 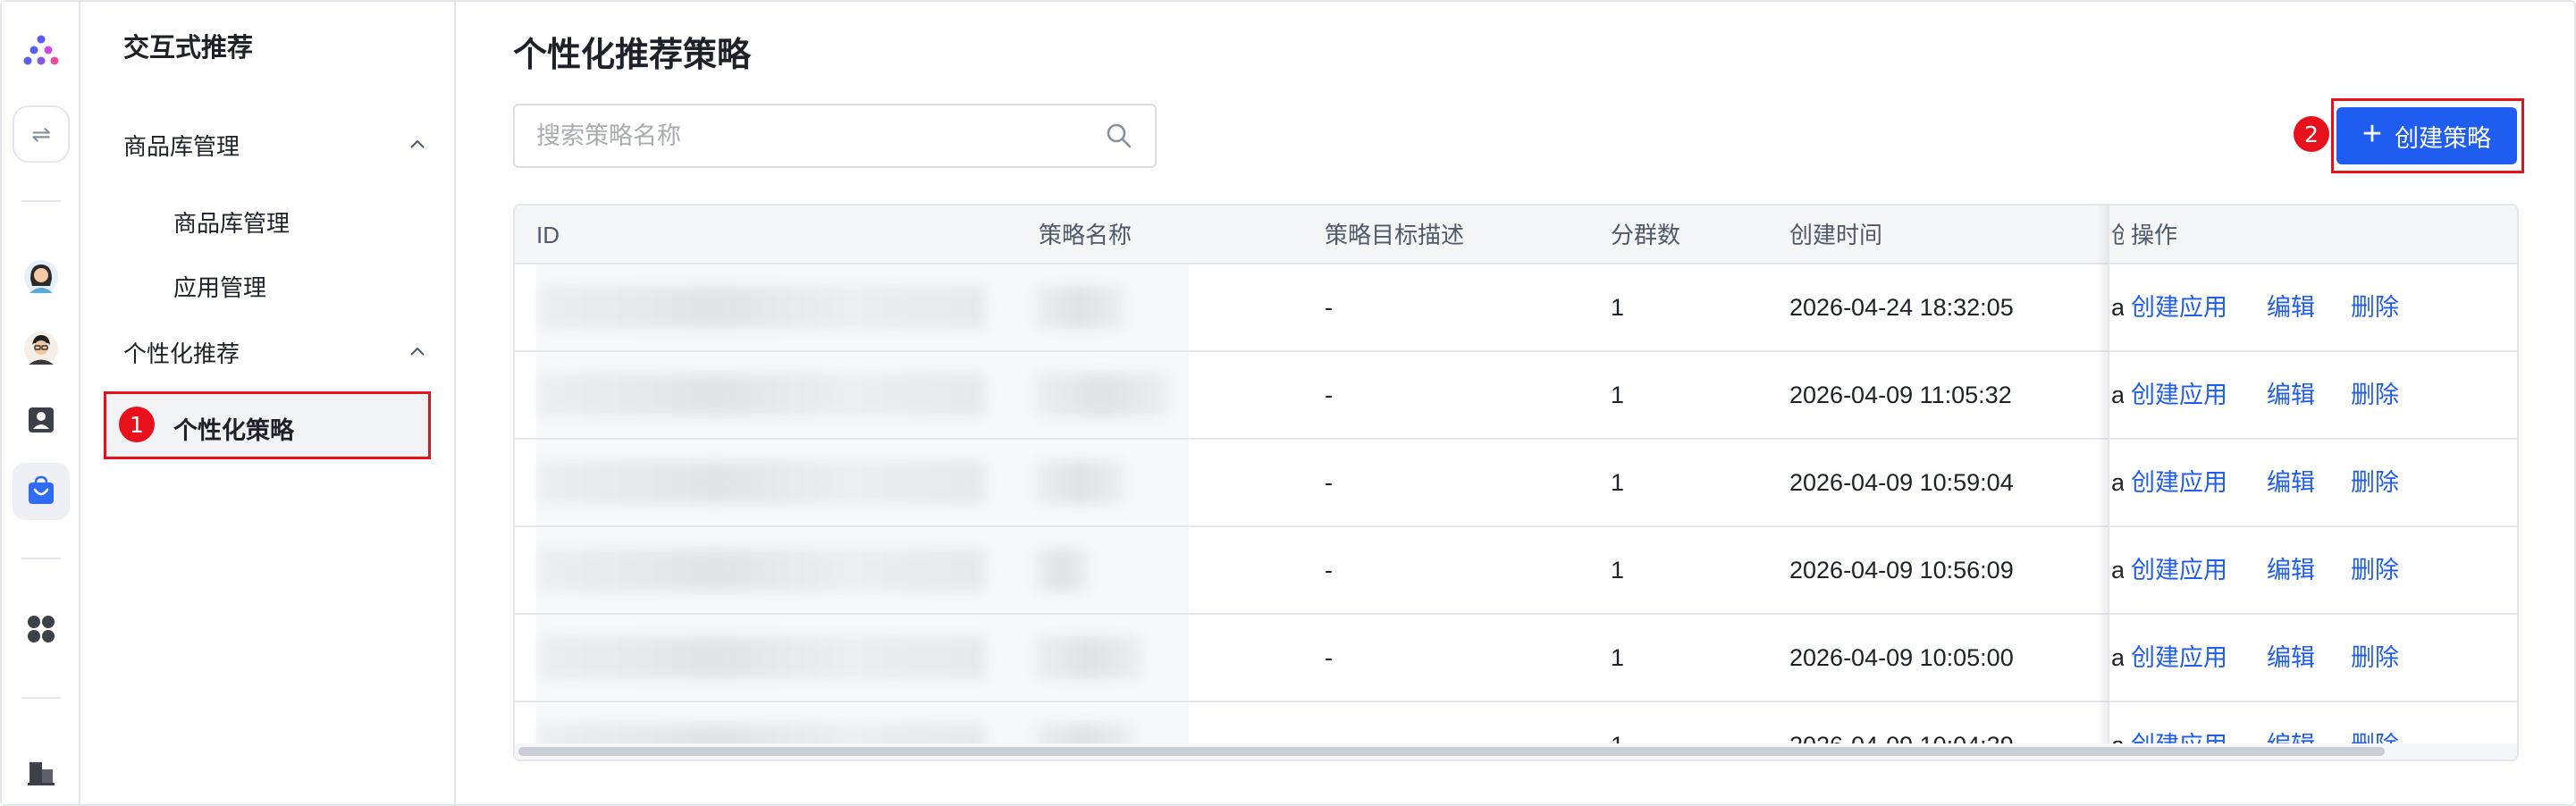 I want to click on search-input, so click(x=821, y=136).